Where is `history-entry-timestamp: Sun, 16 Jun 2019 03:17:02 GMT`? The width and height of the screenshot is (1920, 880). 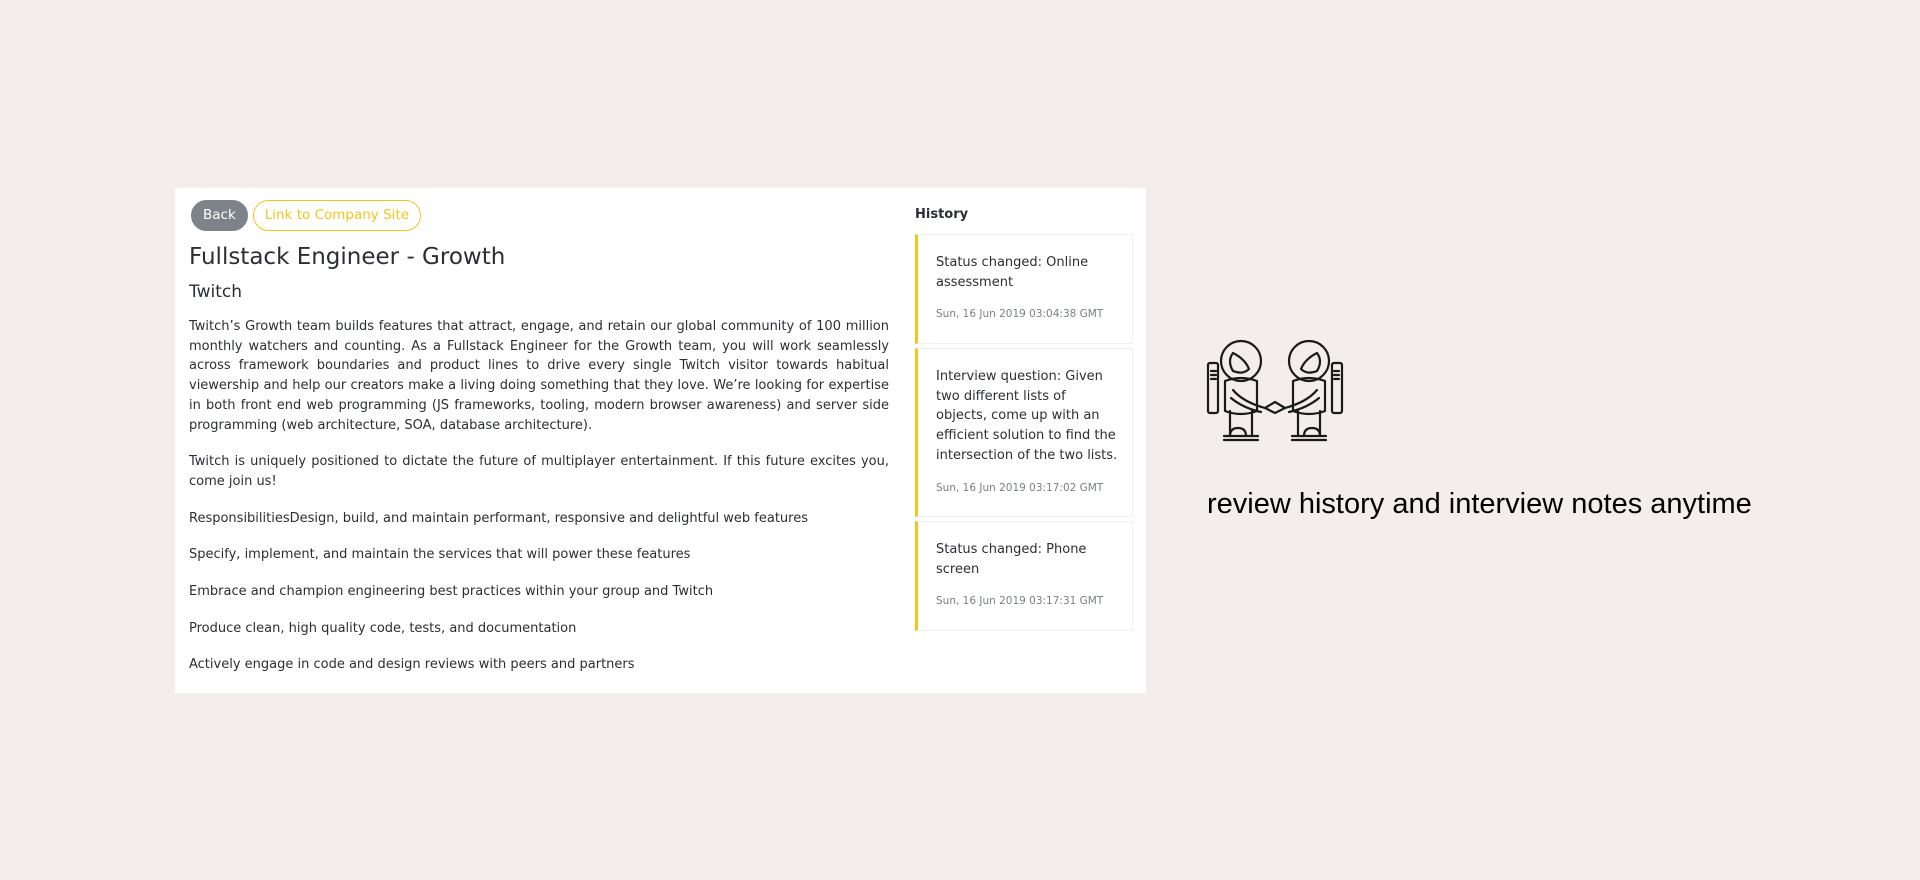 history-entry-timestamp: Sun, 16 Jun 2019 03:17:02 GMT is located at coordinates (1020, 487).